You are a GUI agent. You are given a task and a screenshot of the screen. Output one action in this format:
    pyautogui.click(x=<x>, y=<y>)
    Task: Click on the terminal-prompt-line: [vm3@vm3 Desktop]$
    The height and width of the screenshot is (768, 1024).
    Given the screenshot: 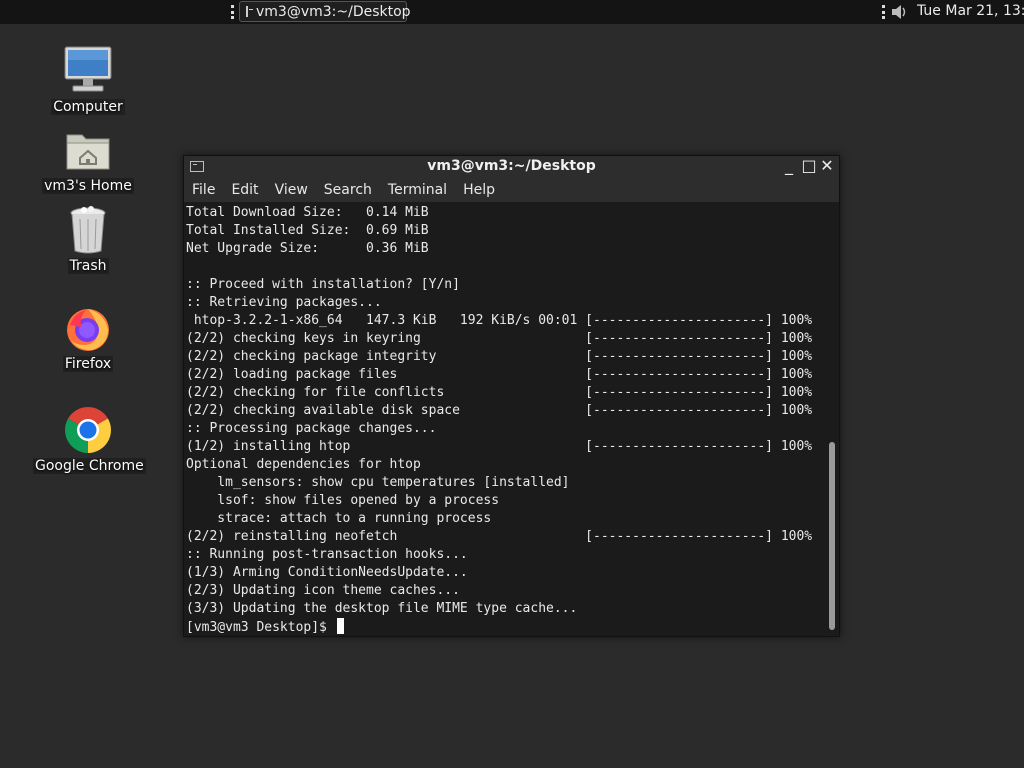 What is the action you would take?
    pyautogui.click(x=265, y=627)
    